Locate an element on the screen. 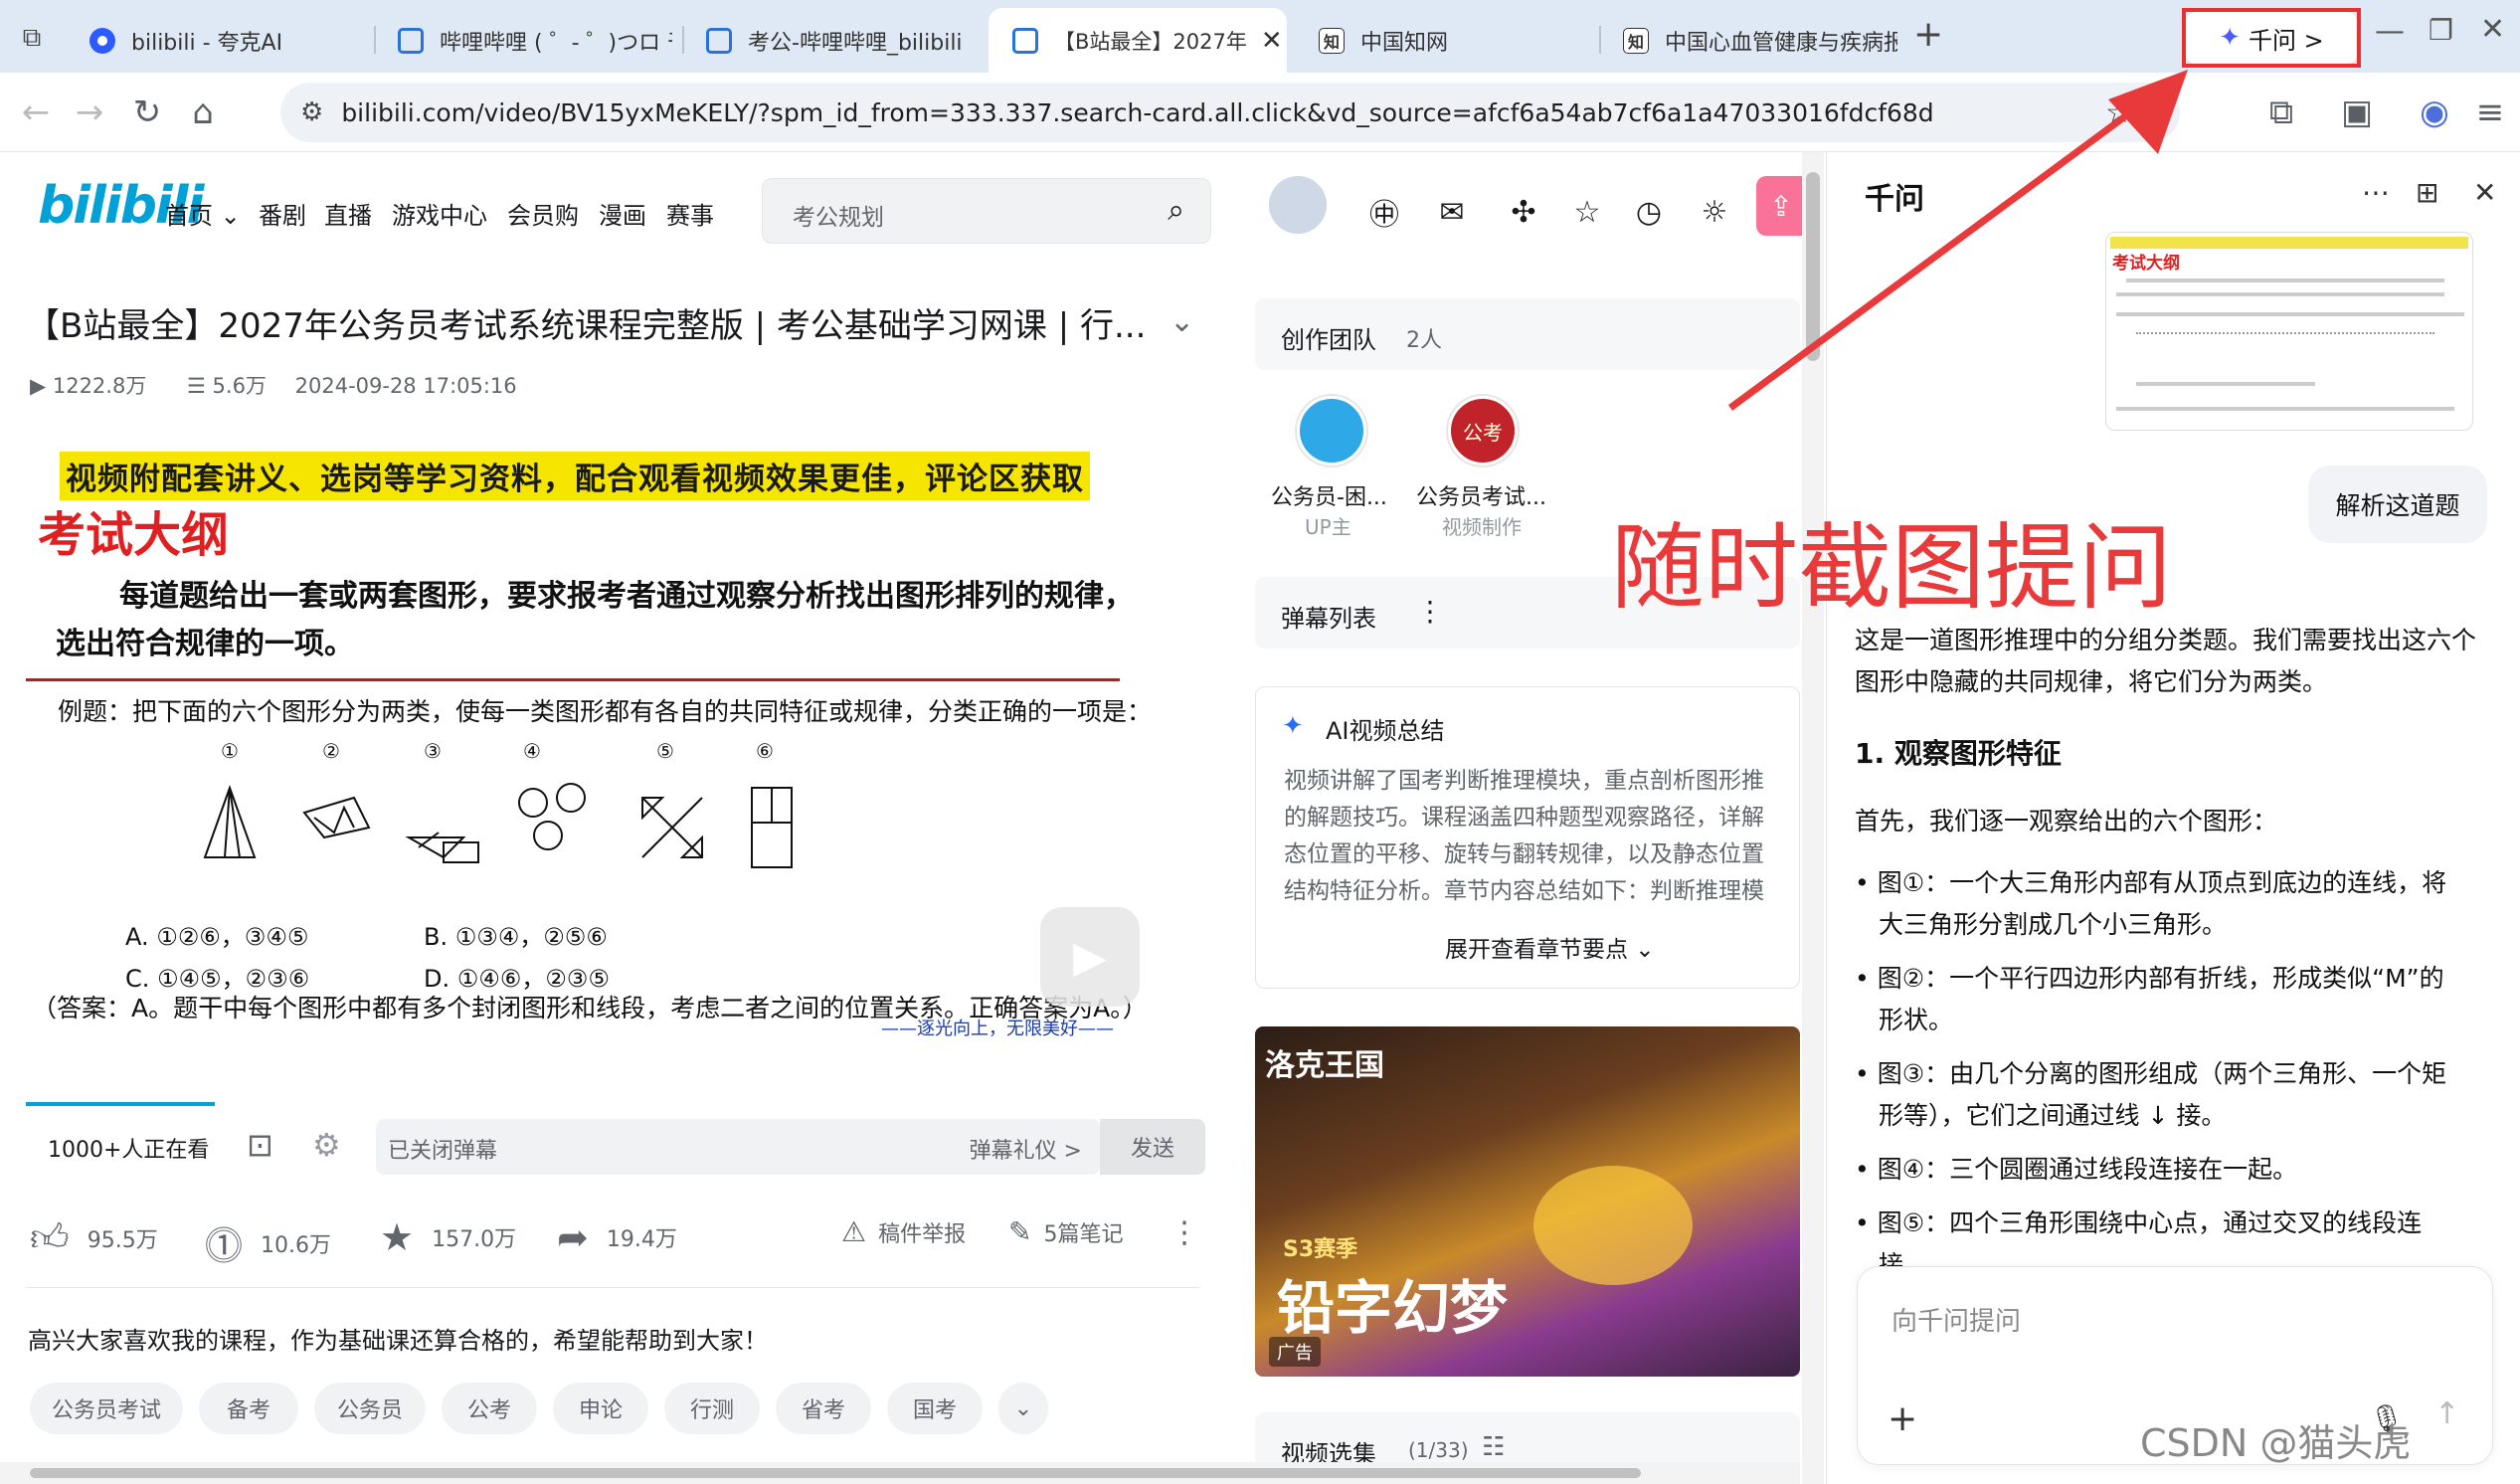  danmaku-icon: ☰ is located at coordinates (196, 386).